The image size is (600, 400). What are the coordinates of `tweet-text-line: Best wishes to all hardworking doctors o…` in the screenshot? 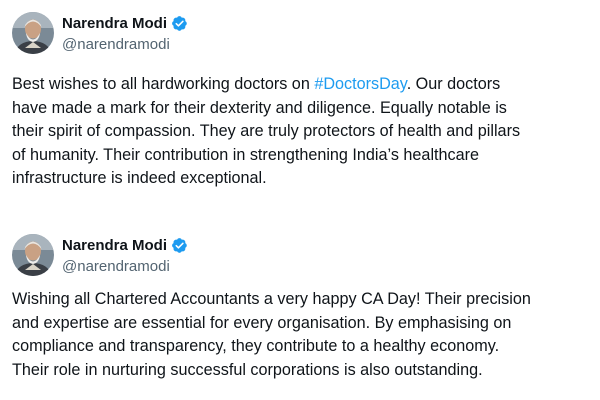 It's located at (303, 85).